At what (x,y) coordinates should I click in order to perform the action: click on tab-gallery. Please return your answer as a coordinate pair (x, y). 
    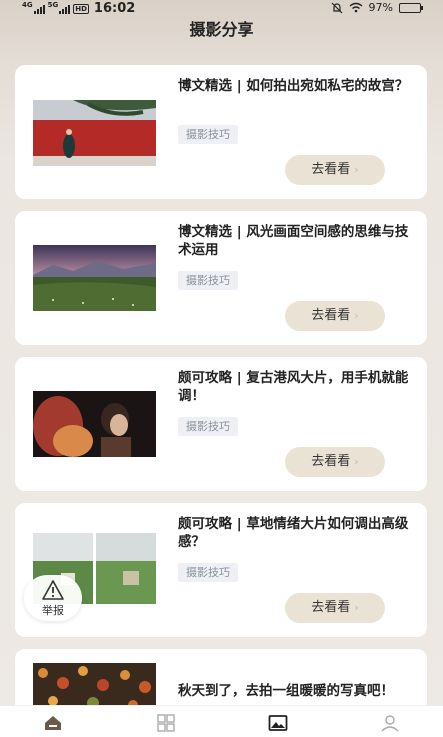
    Looking at the image, I should click on (278, 723).